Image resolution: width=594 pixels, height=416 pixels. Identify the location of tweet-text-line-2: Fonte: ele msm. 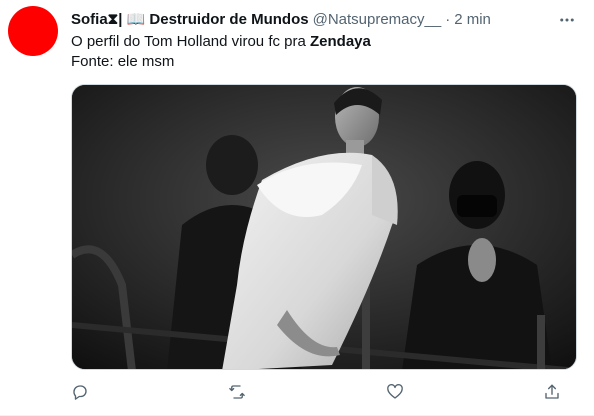
(123, 61).